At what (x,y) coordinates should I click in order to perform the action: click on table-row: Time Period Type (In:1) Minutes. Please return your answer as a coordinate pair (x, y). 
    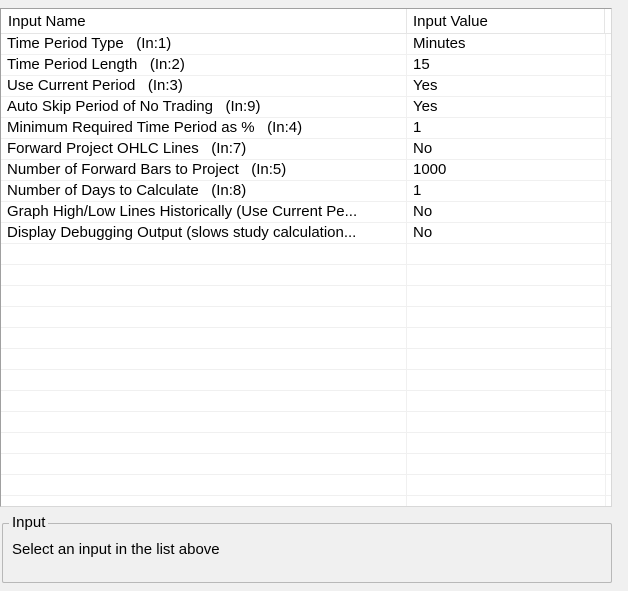
    Looking at the image, I should click on (306, 44).